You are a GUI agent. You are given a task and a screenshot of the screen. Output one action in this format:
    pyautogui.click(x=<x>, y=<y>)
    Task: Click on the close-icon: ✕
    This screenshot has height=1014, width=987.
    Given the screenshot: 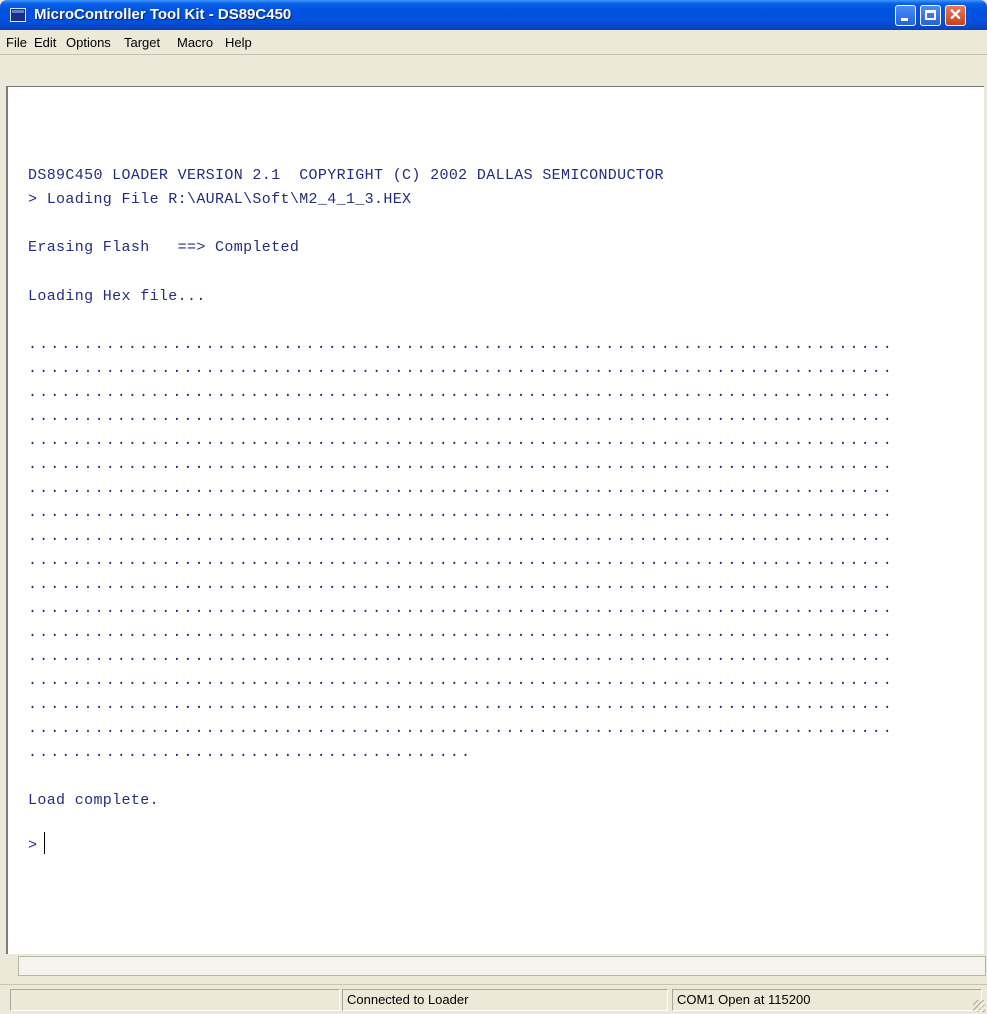 What is the action you would take?
    pyautogui.click(x=955, y=15)
    